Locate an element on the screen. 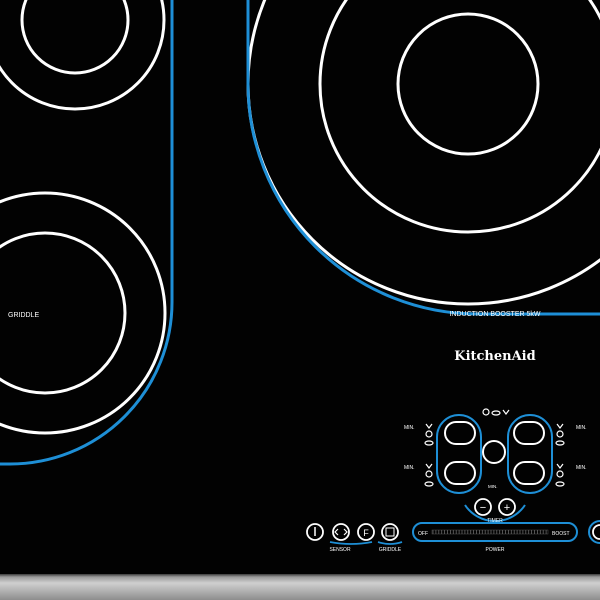 The width and height of the screenshot is (600, 600). griddle-icon is located at coordinates (390, 532).